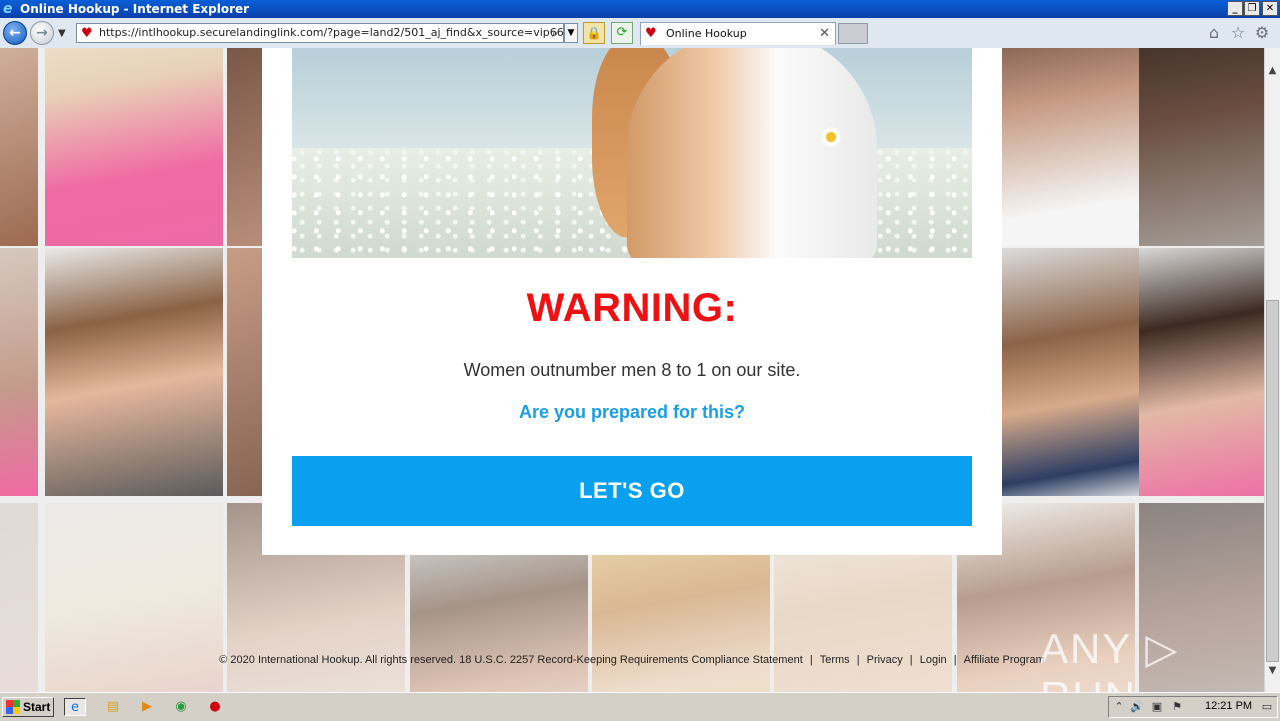 The image size is (1280, 721). Describe the element at coordinates (13, 707) in the screenshot. I see `windows-flag-icon` at that location.